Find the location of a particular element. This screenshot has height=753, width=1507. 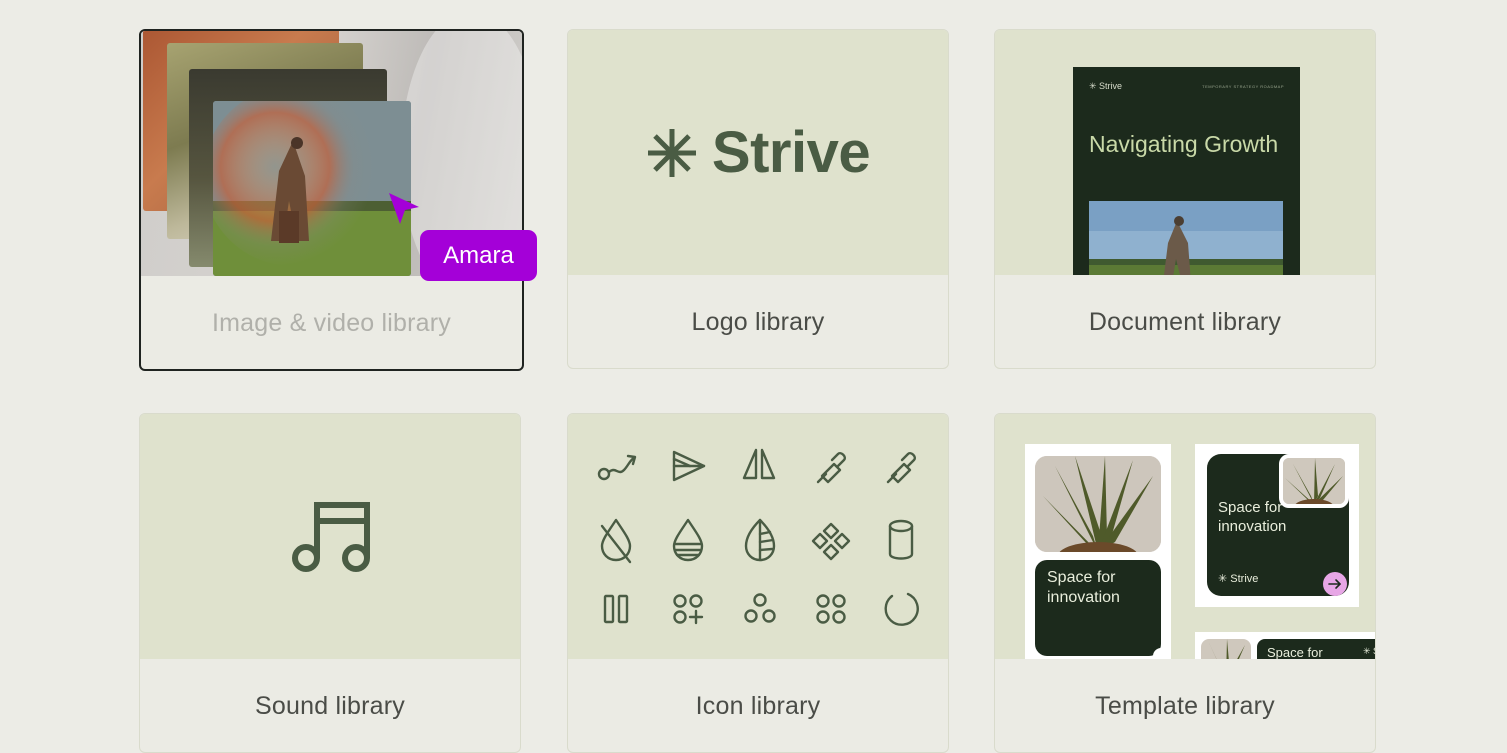

logo-library-card: Strive Logo library is located at coordinates (758, 199).